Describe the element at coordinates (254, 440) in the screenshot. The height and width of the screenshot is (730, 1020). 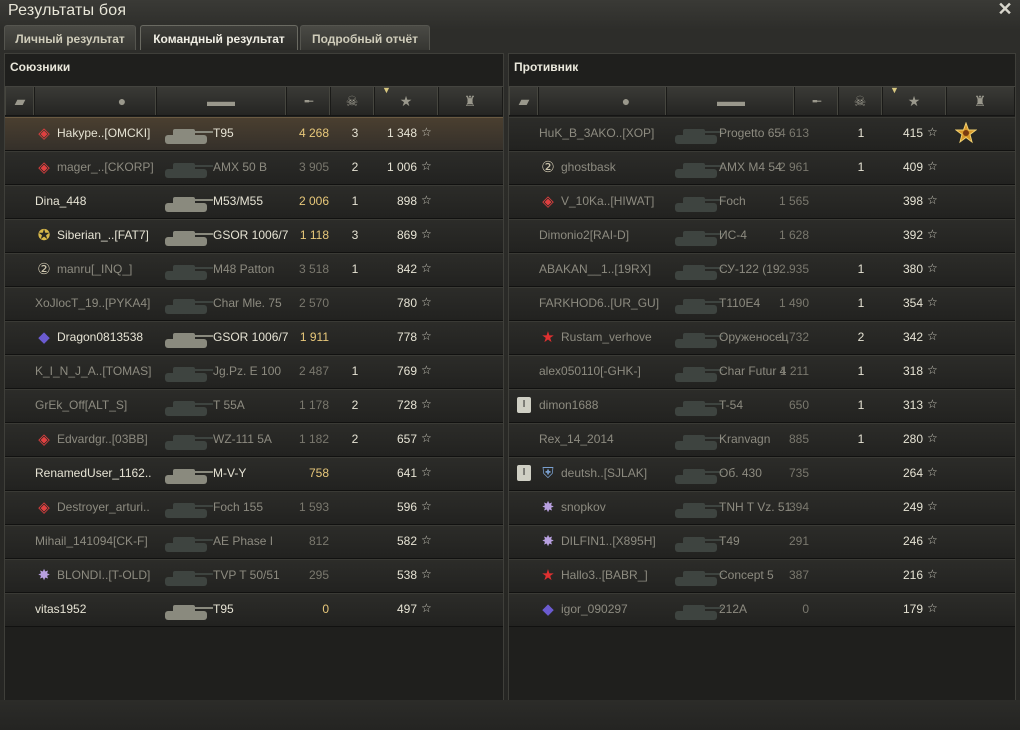
I see `table-row: ◈ Edvardgr..[03BB] WZ-111 5A 1 182 2 657 ☆` at that location.